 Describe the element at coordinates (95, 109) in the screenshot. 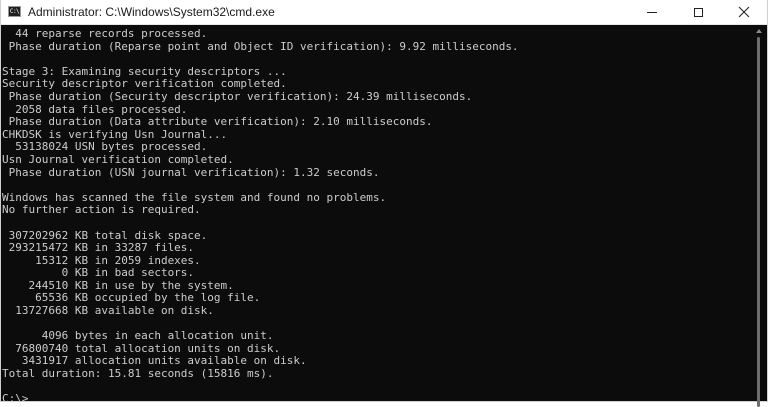

I see `console-line: 2058 data files processed.` at that location.